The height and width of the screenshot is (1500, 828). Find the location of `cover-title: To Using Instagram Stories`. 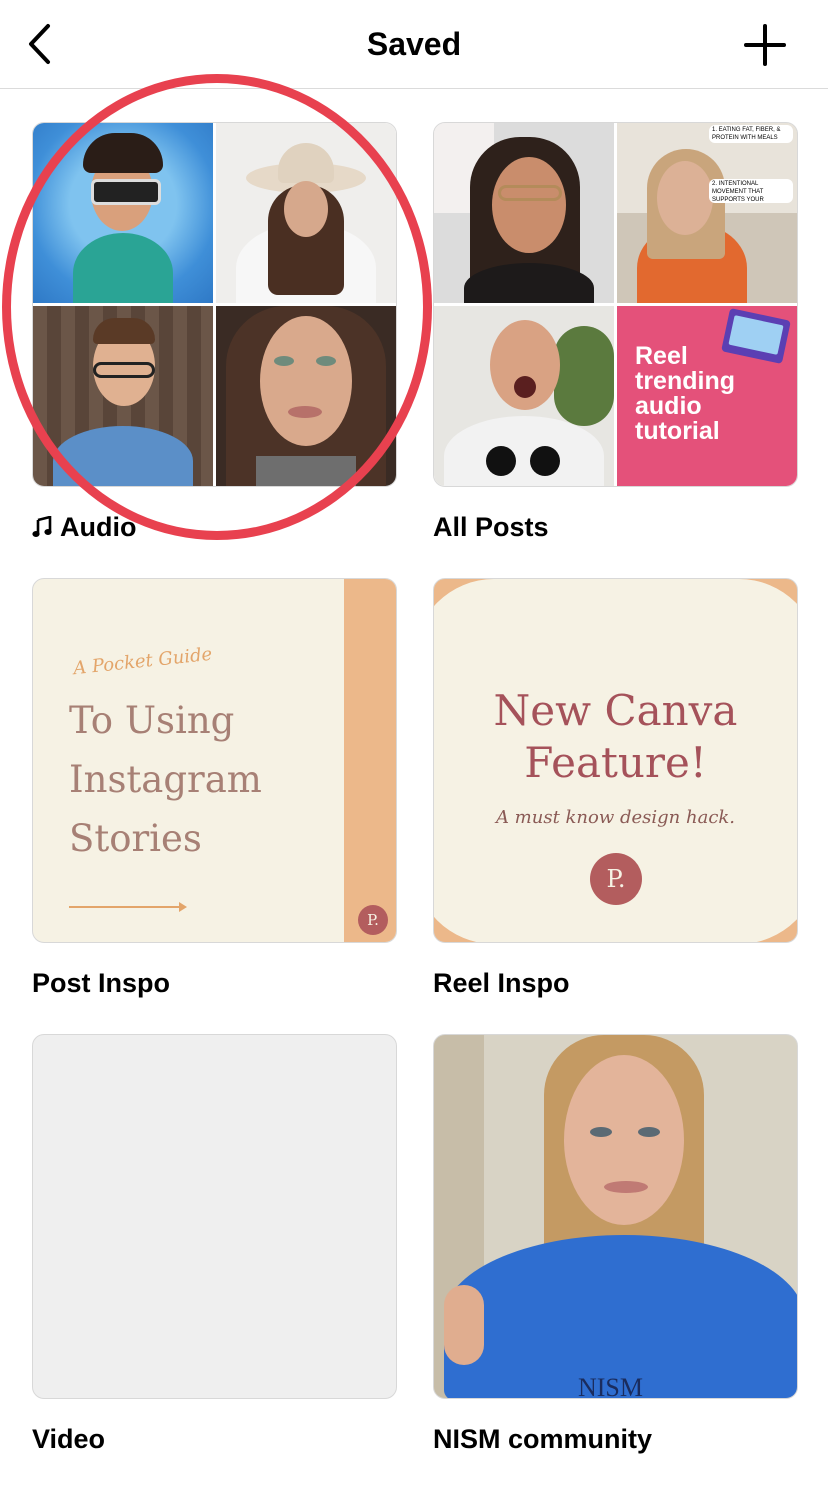

cover-title: To Using Instagram Stories is located at coordinates (165, 779).